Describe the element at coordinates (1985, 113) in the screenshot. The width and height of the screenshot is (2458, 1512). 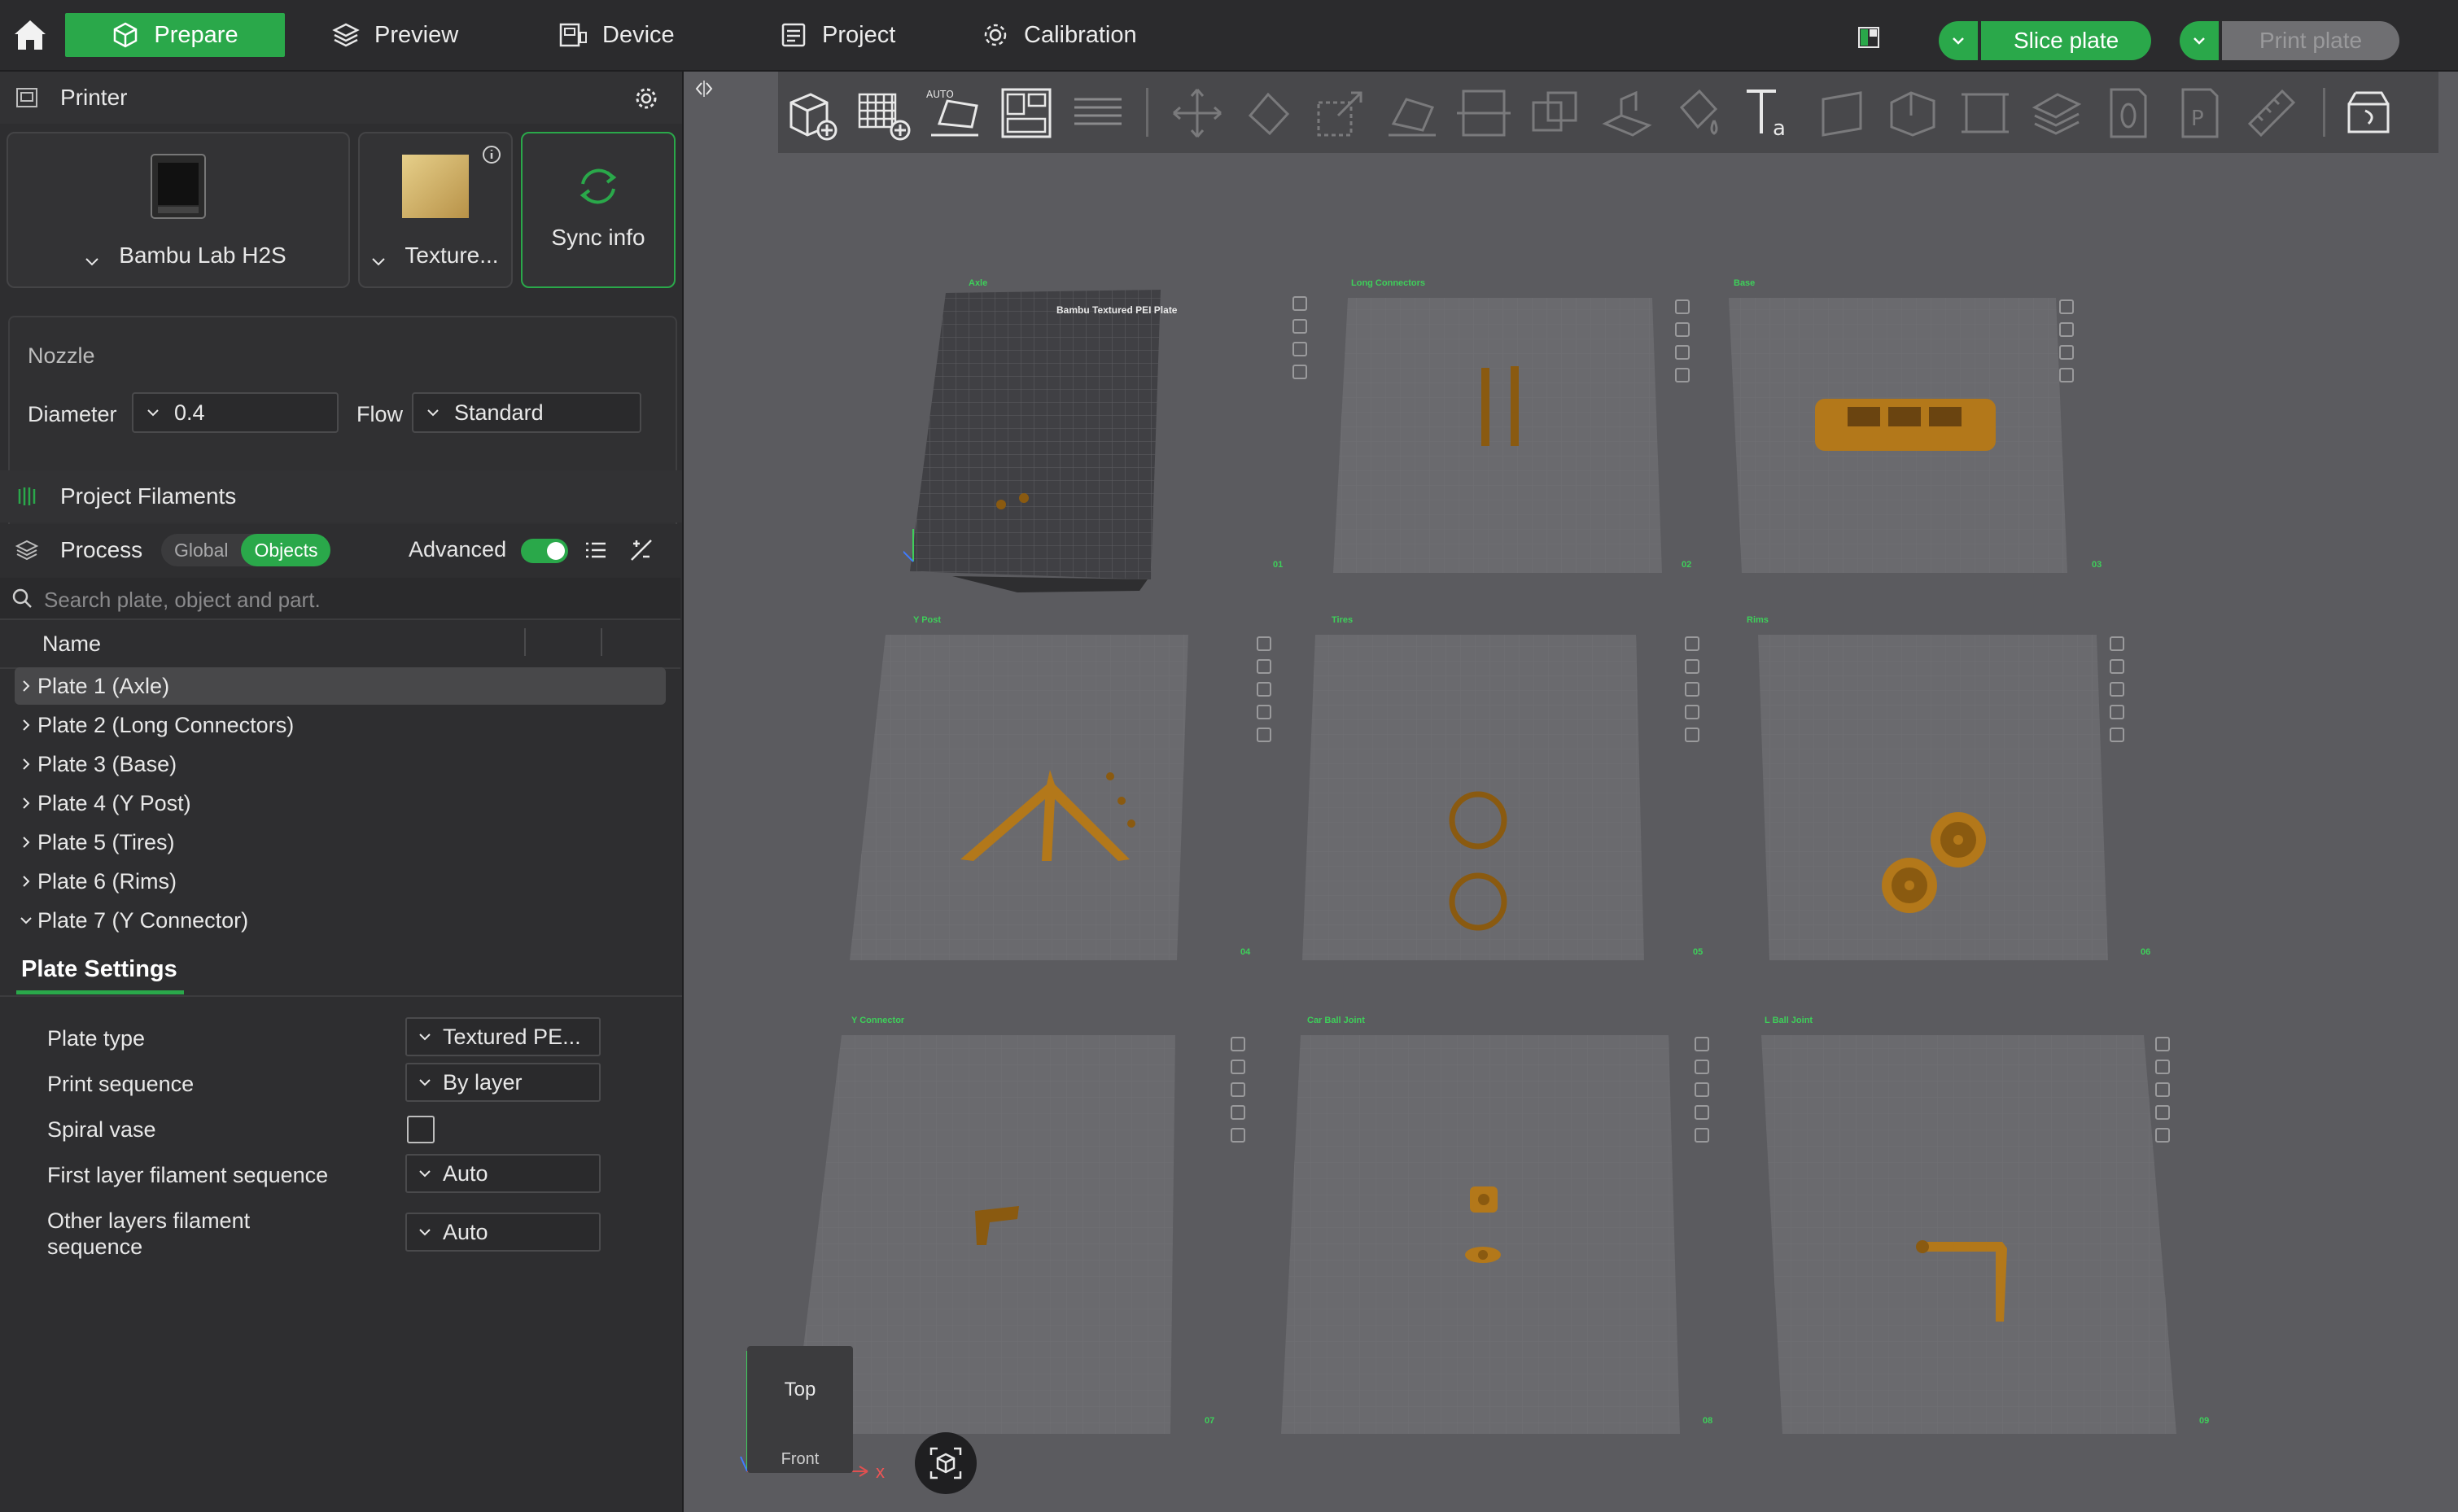
I see `assembly-icon` at that location.